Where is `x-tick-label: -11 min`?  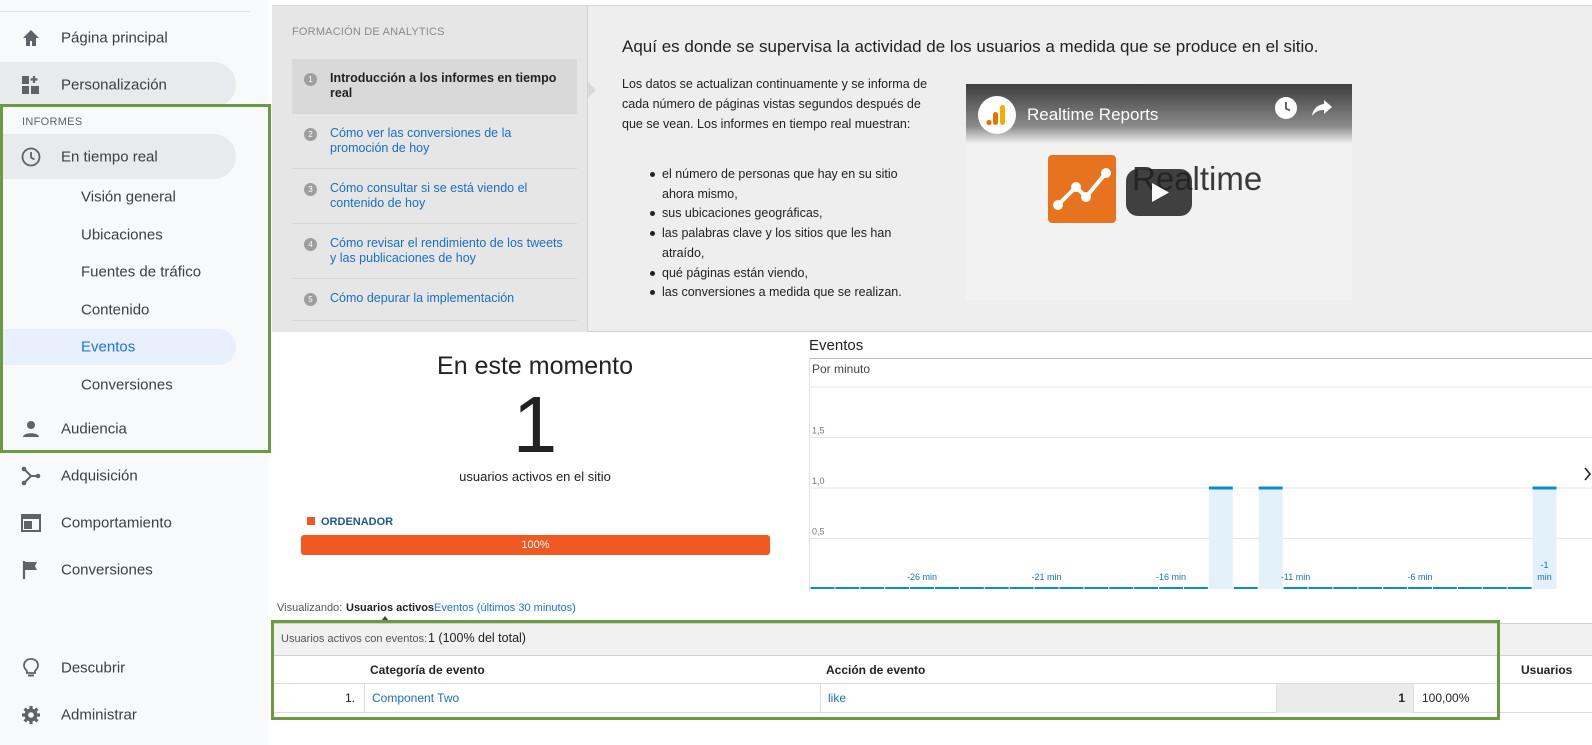 x-tick-label: -11 min is located at coordinates (1295, 577).